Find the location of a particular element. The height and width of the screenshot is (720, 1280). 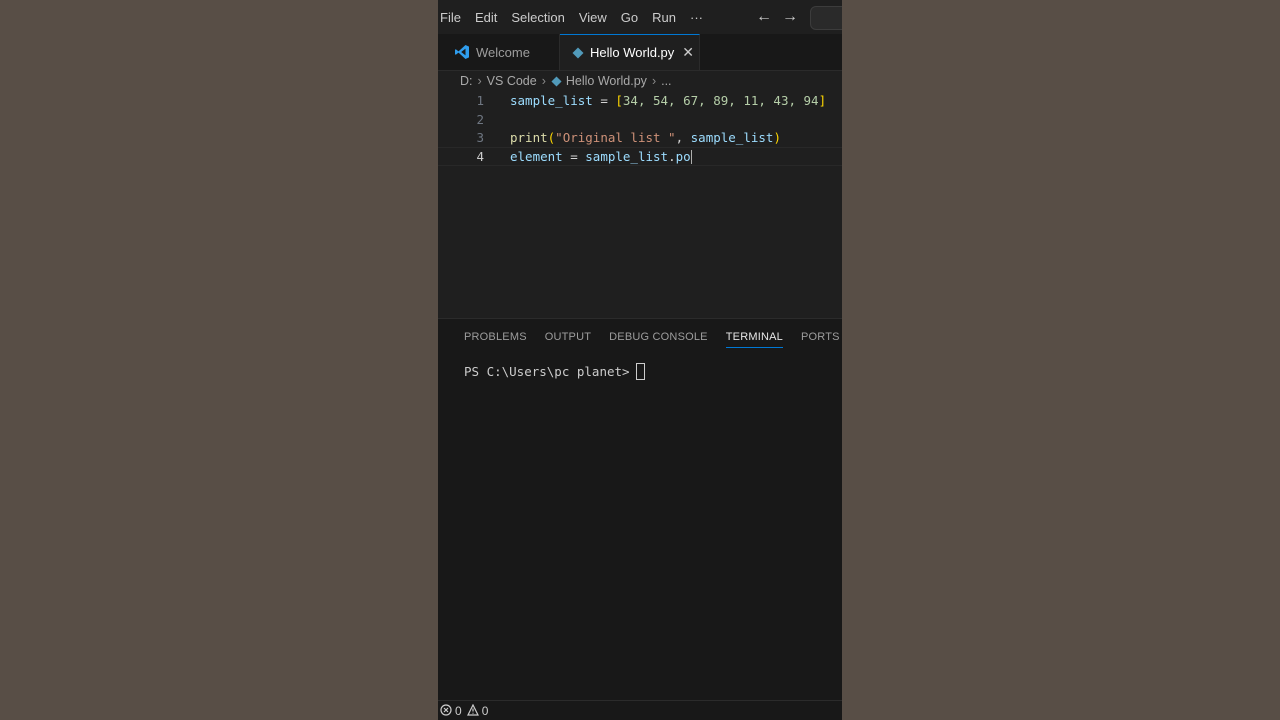

token-bracket: ) is located at coordinates (777, 137).